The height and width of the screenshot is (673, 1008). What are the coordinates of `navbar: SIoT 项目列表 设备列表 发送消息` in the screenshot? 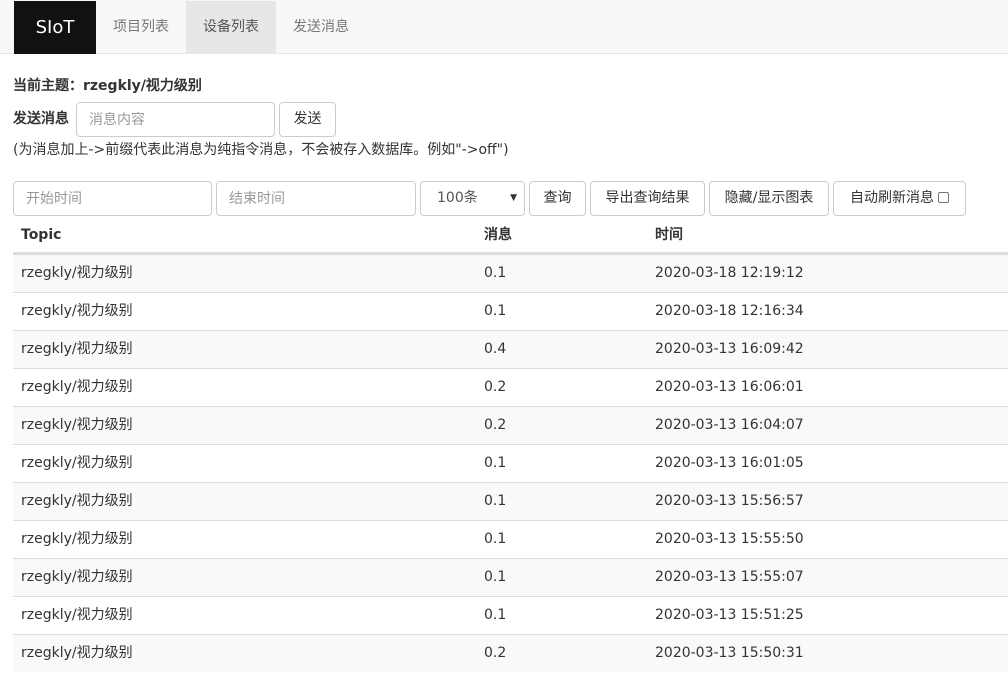 It's located at (504, 27).